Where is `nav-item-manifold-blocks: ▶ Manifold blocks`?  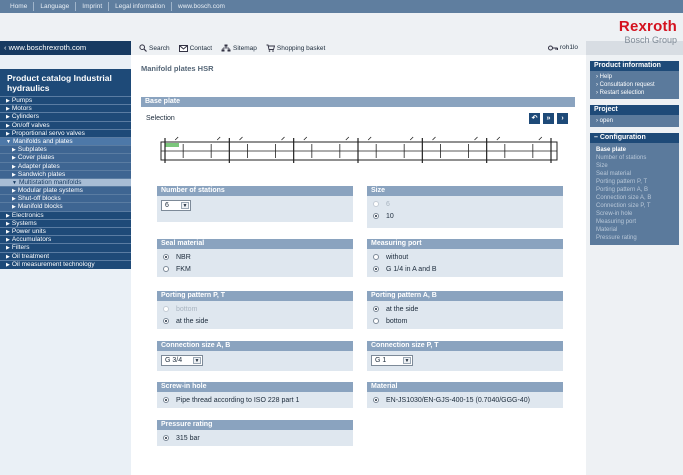
nav-item-manifold-blocks: ▶ Manifold blocks is located at coordinates (65, 206).